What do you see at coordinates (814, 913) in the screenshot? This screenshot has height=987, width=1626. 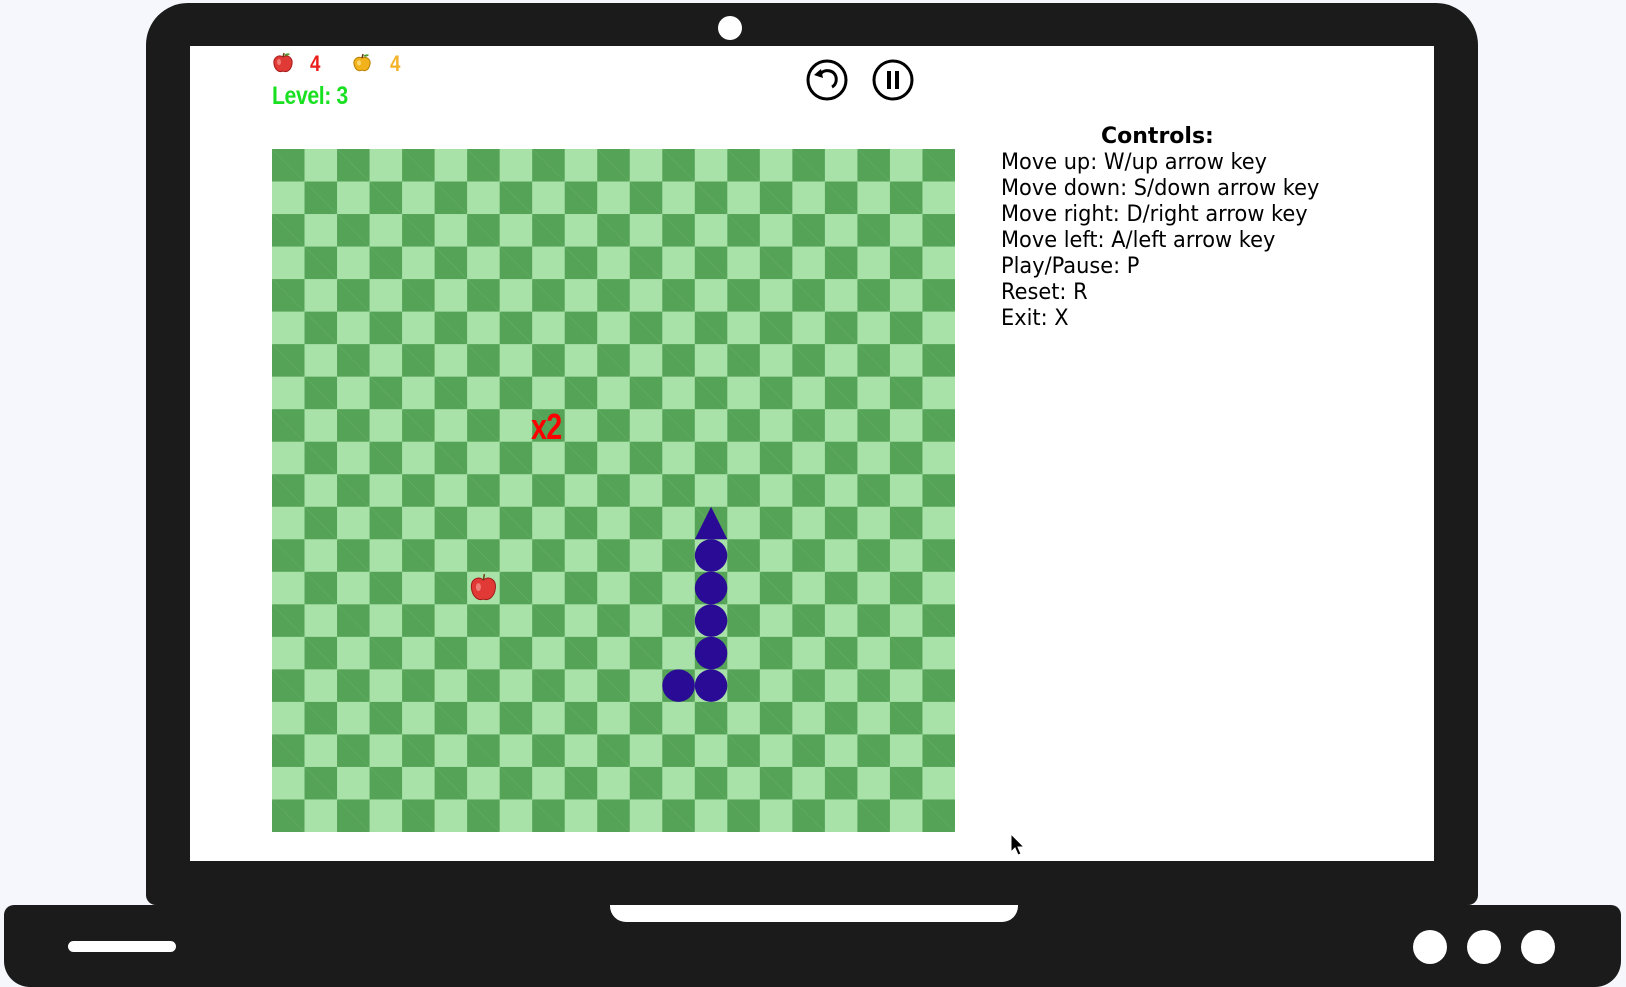 I see `hinge-notch` at bounding box center [814, 913].